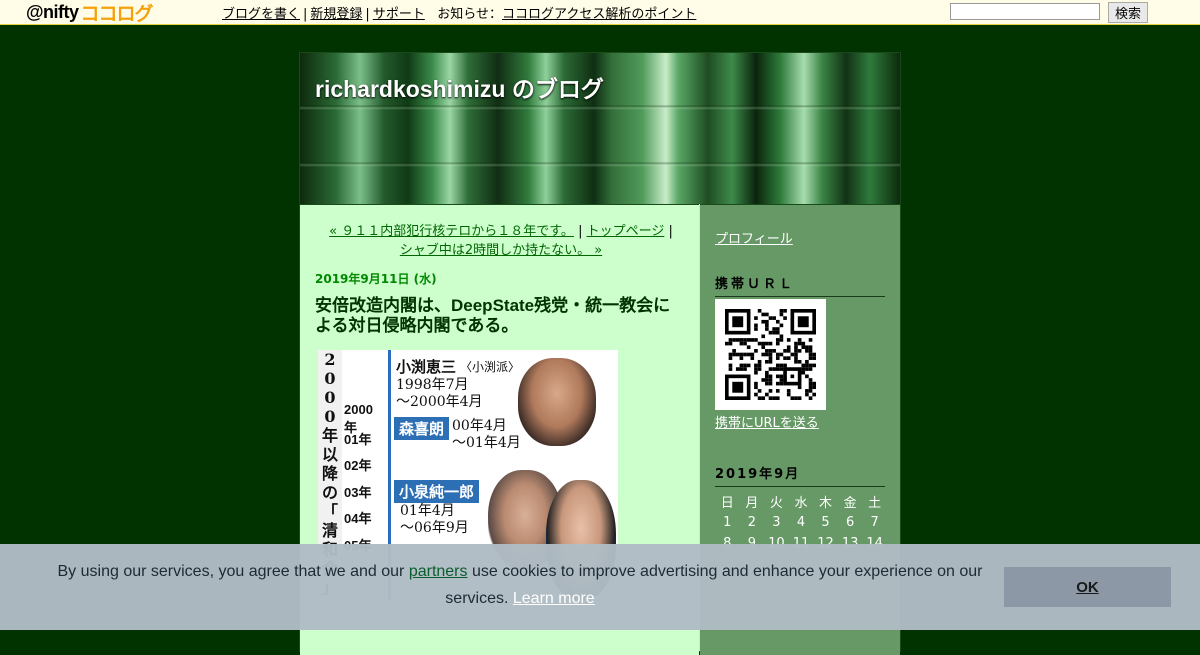  Describe the element at coordinates (490, 367) in the screenshot. I see `image-pm1-faction: 〈小渕派〉` at that location.